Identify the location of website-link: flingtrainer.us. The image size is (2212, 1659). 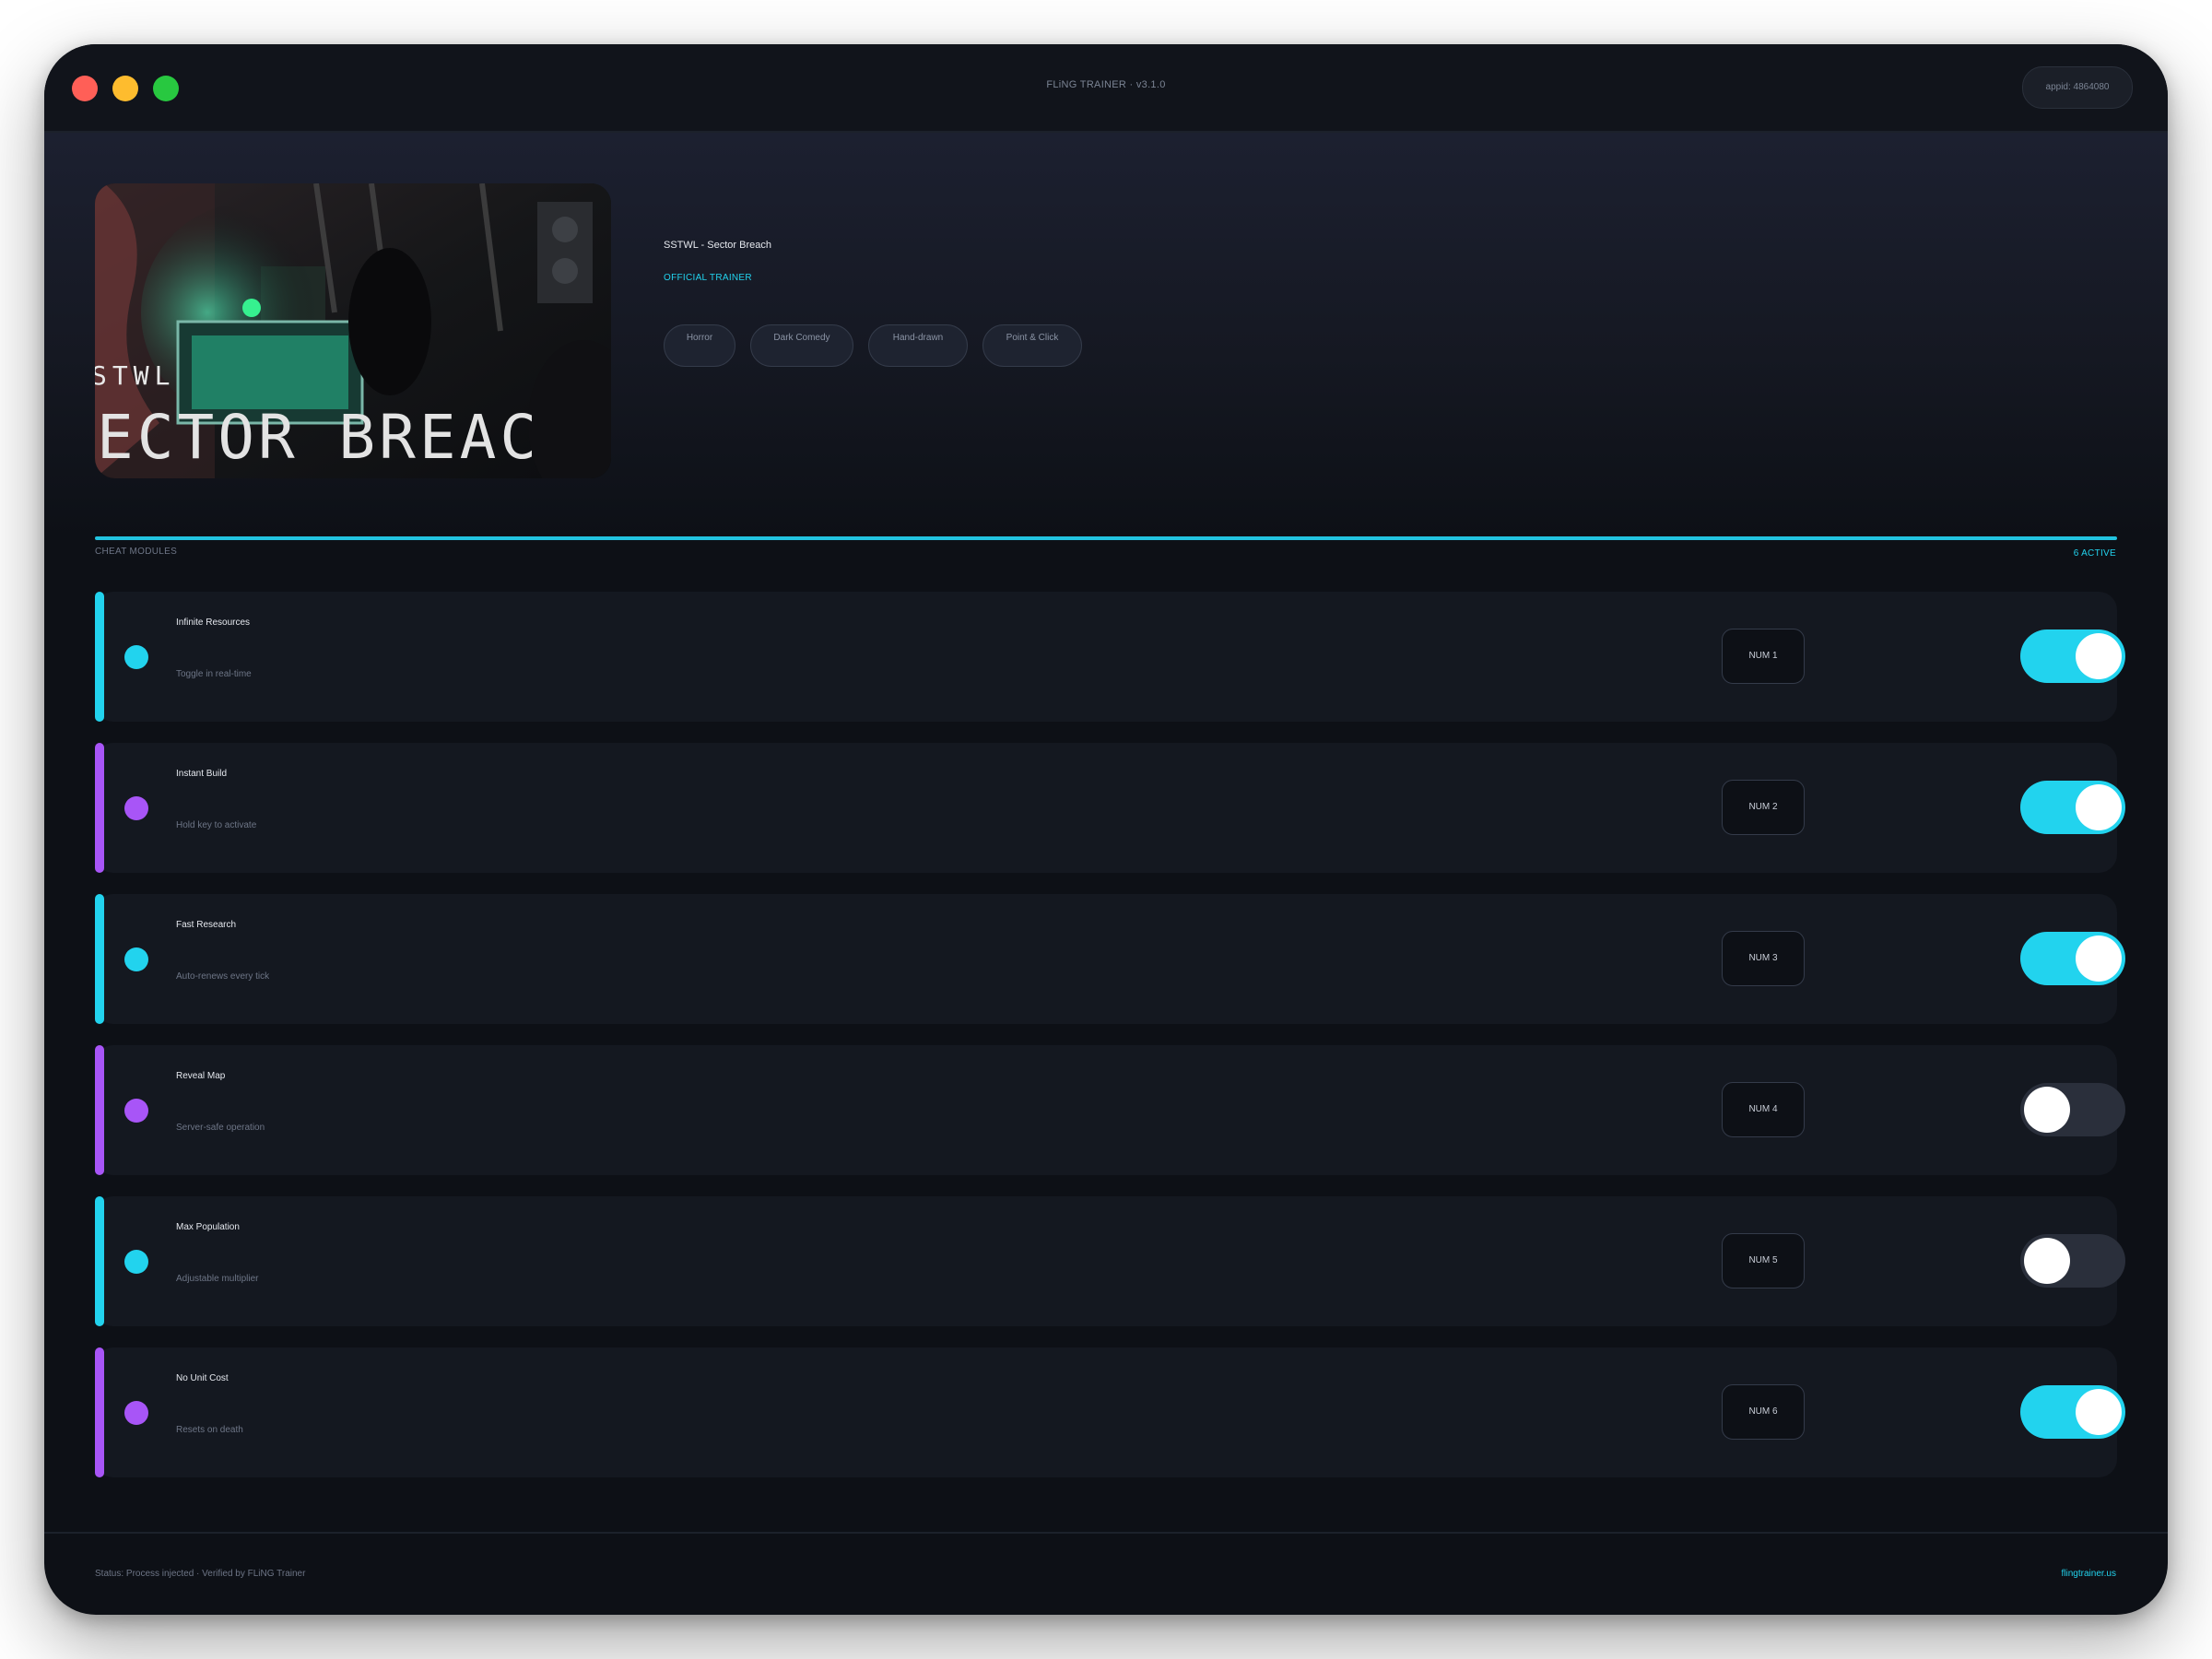
(2089, 1574).